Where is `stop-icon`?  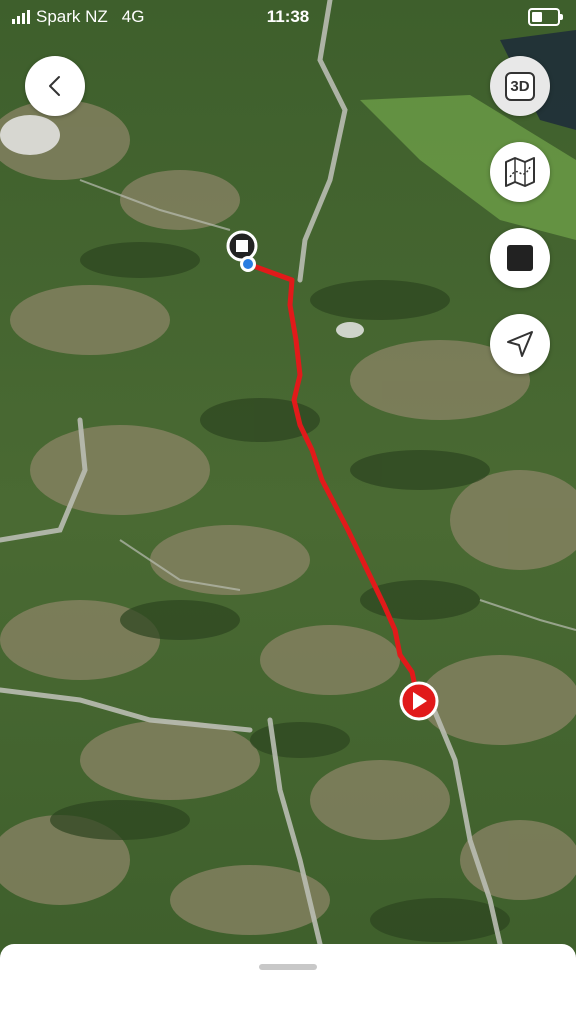 stop-icon is located at coordinates (520, 258).